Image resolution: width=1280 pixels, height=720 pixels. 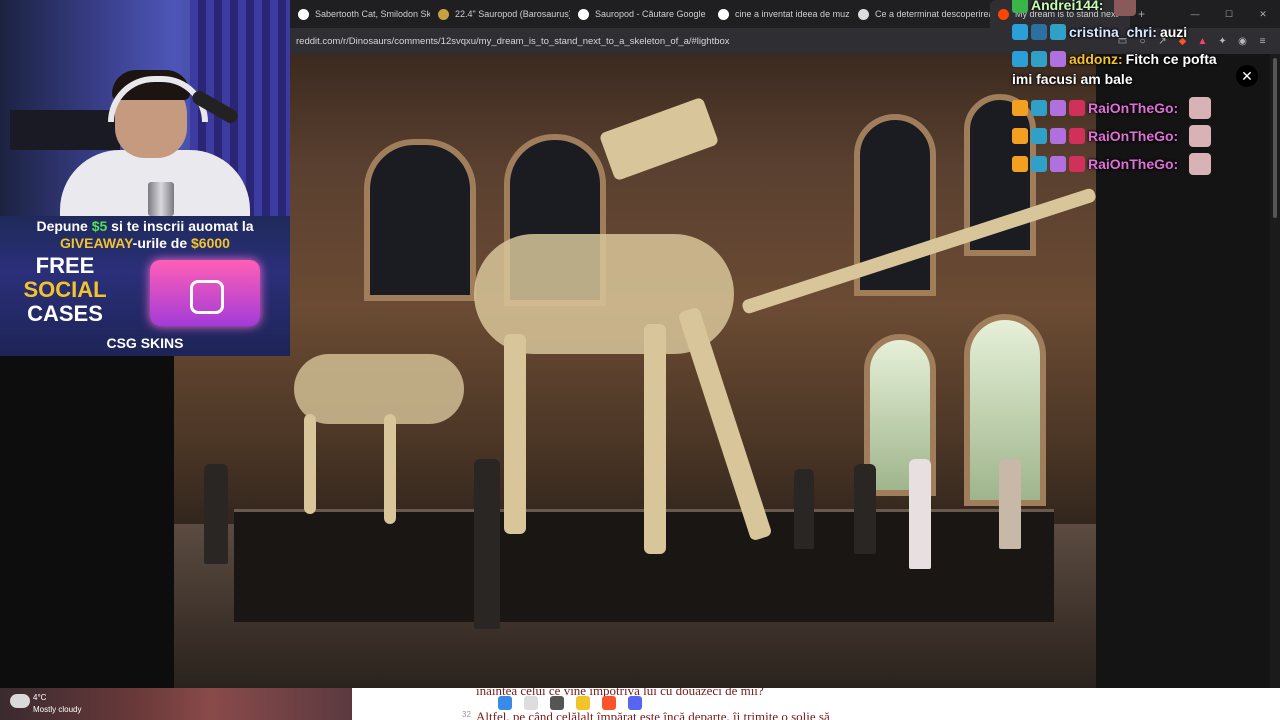 I want to click on ad-free: FREE, so click(x=65, y=265).